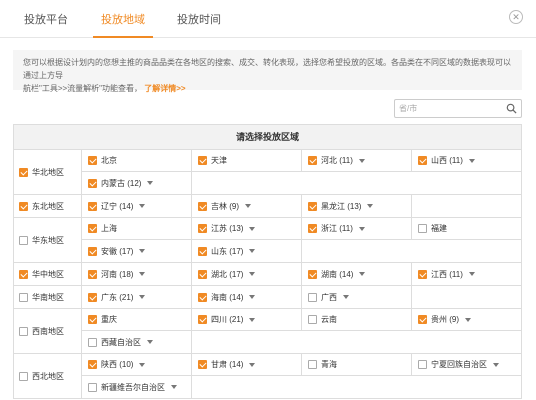  I want to click on province-option: 新疆维吾尔自治区, so click(137, 387).